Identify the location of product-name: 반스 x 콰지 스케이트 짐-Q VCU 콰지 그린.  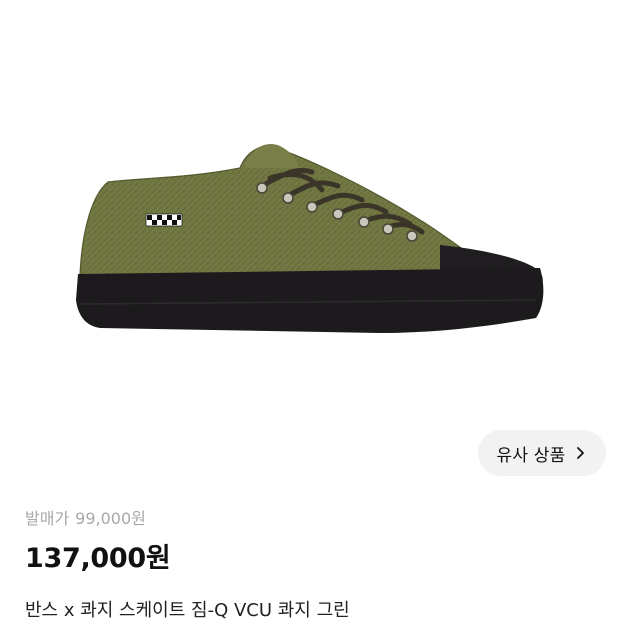
(187, 610).